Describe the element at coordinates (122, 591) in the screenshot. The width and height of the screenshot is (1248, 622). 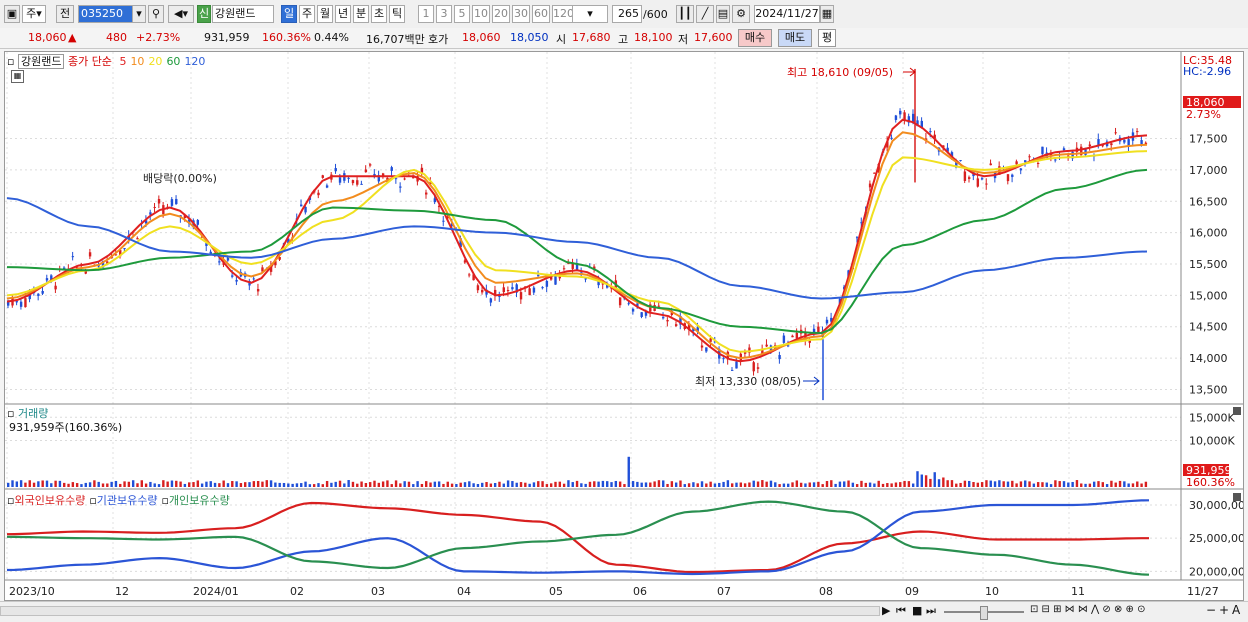
I see `x-tick-label: 12` at that location.